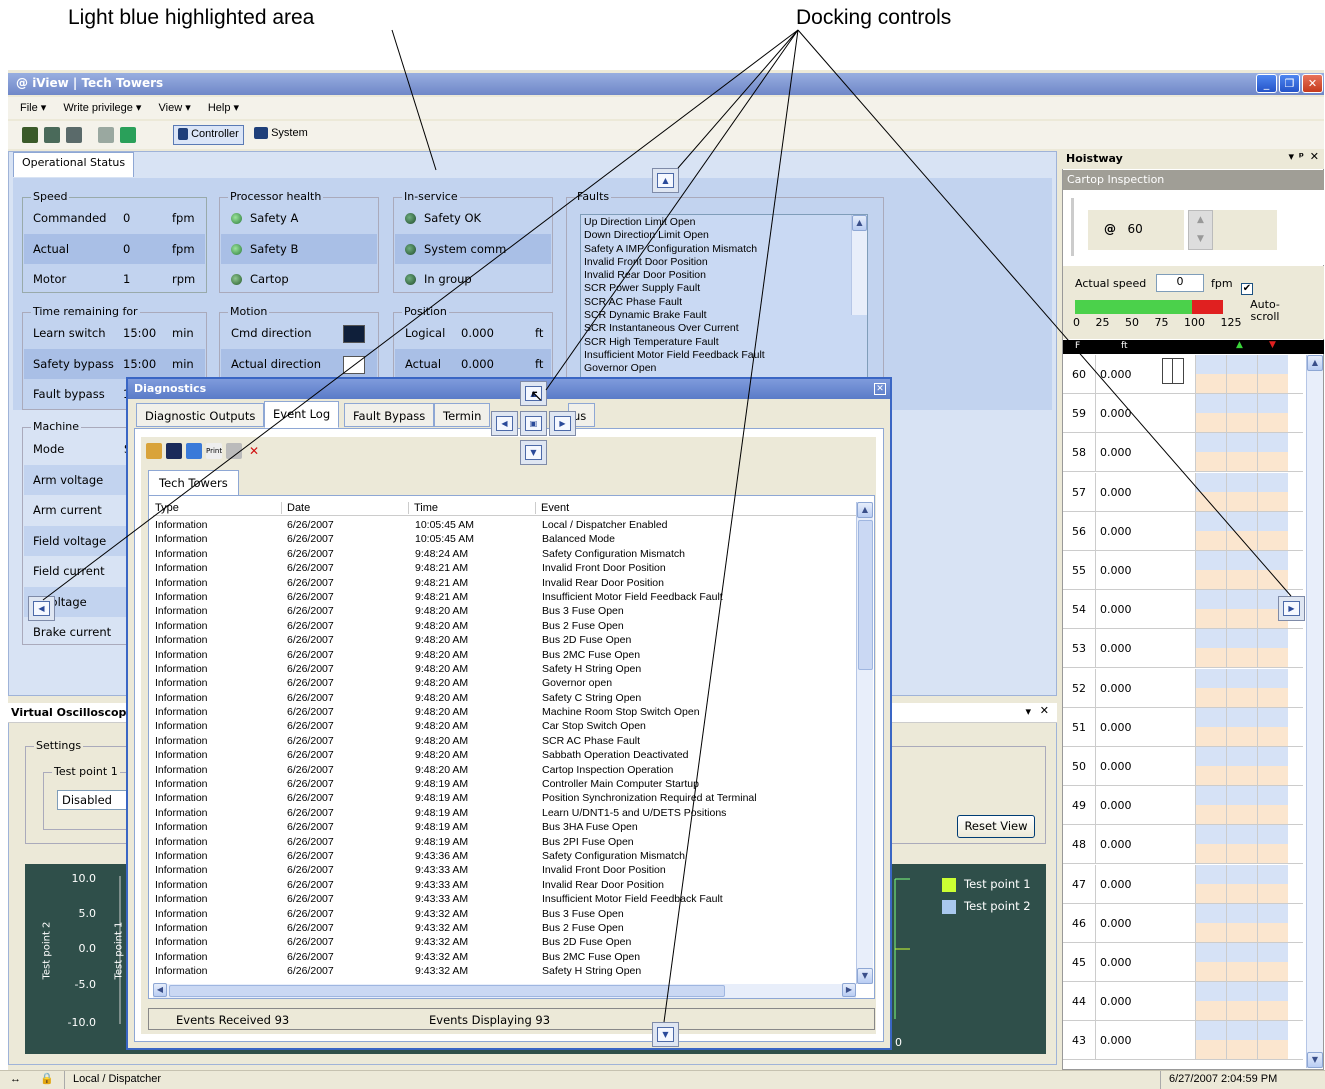 This screenshot has height=1089, width=1325. Describe the element at coordinates (724, 368) in the screenshot. I see `fault-item: Governor Open` at that location.